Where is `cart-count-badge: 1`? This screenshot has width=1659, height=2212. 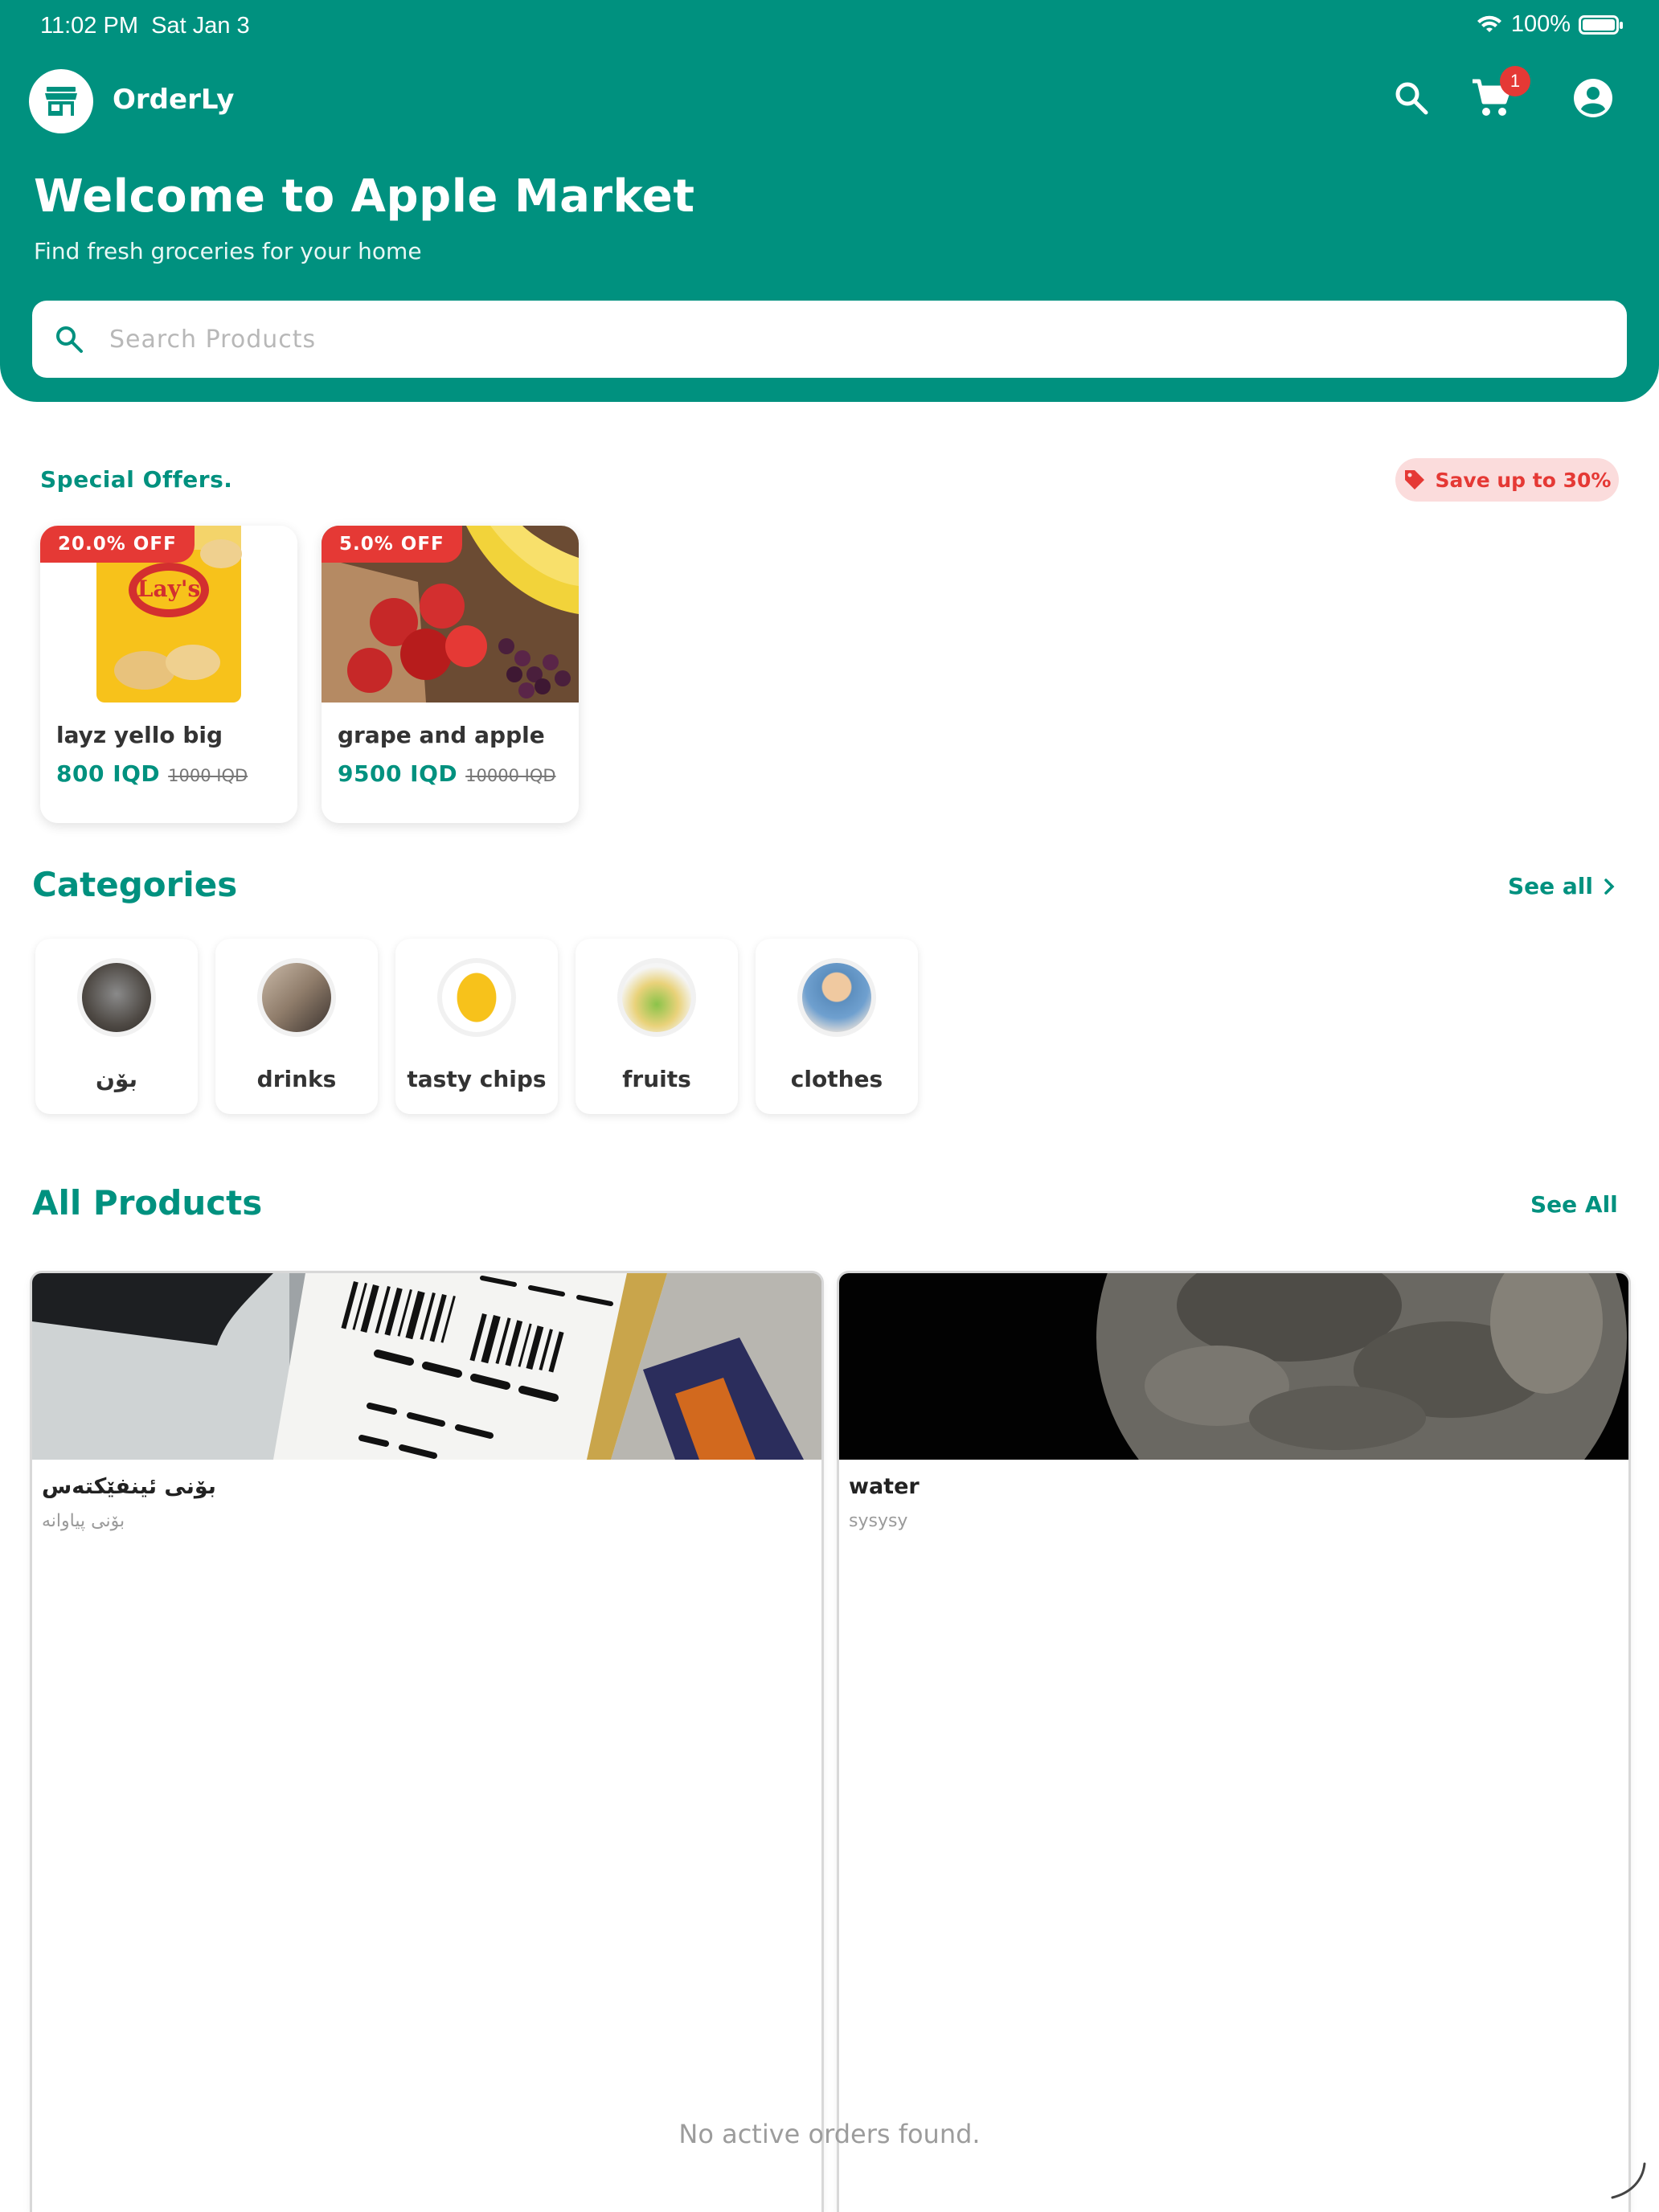
cart-count-badge: 1 is located at coordinates (1515, 81).